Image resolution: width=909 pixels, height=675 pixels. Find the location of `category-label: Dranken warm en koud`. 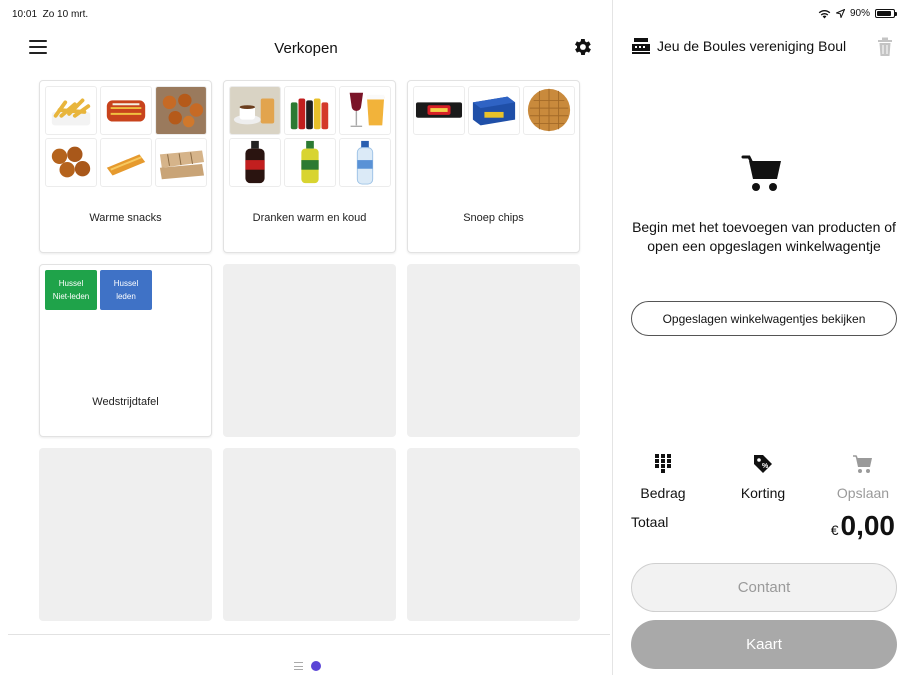

category-label: Dranken warm en koud is located at coordinates (309, 218).